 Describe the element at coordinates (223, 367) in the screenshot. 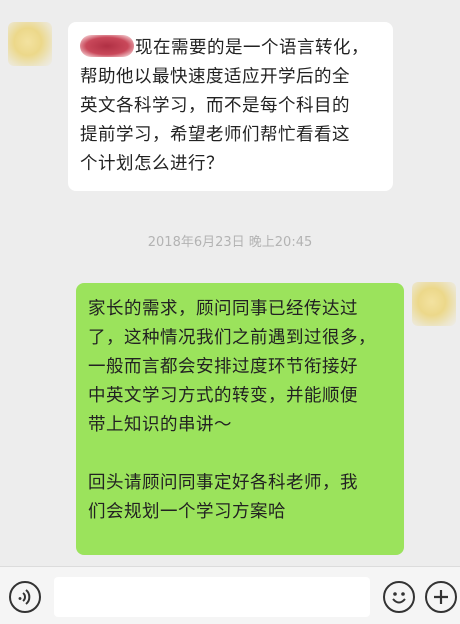

I see `message-line: 一般而言都会安排过度环节衔接好` at that location.